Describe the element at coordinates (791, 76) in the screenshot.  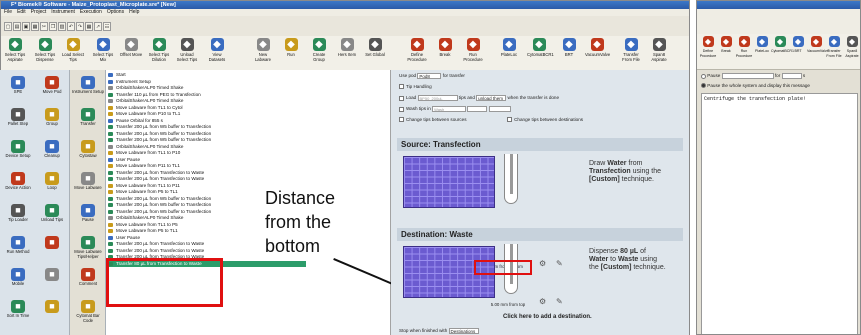
I see `pause-seconds-input` at that location.